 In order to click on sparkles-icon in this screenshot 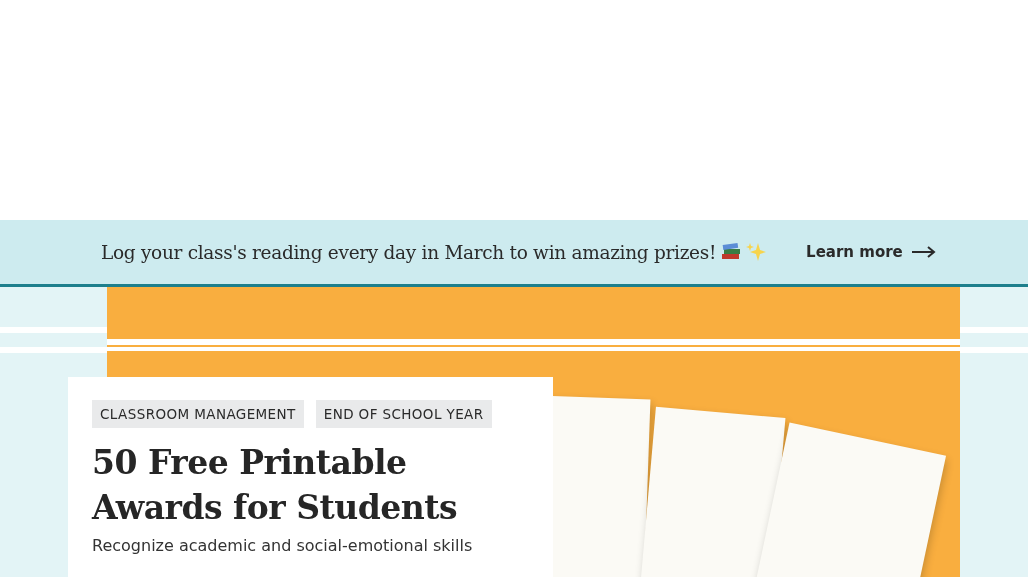, I will do `click(756, 252)`.